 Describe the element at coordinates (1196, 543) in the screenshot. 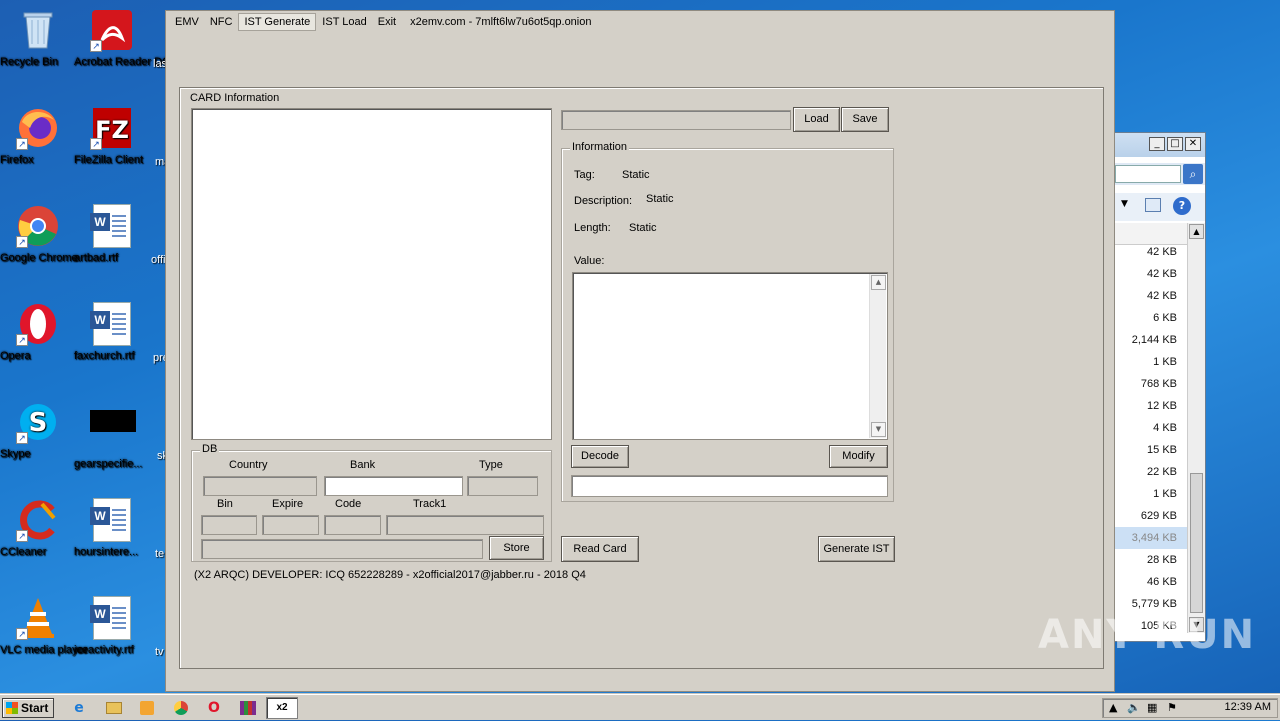

I see `scroll-thumb` at that location.